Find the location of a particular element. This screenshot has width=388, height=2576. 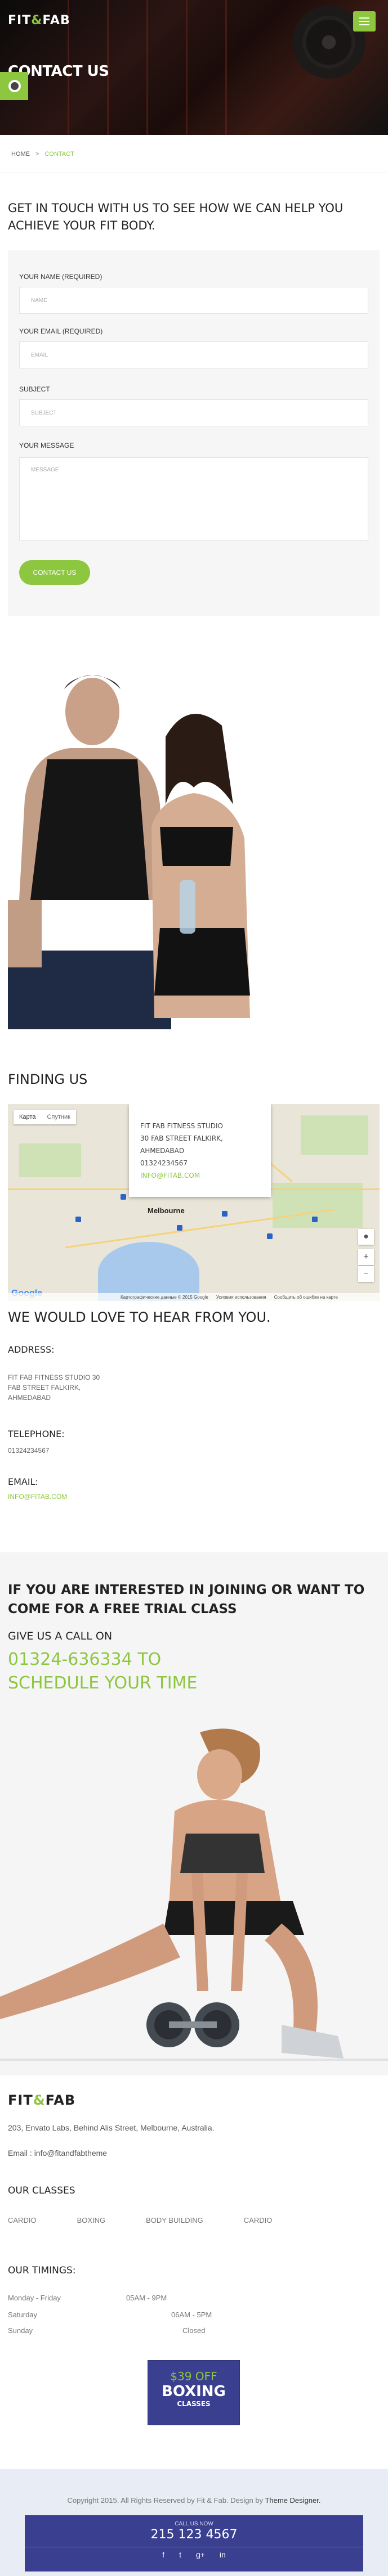

fitness-couple-illustration is located at coordinates (140, 843).